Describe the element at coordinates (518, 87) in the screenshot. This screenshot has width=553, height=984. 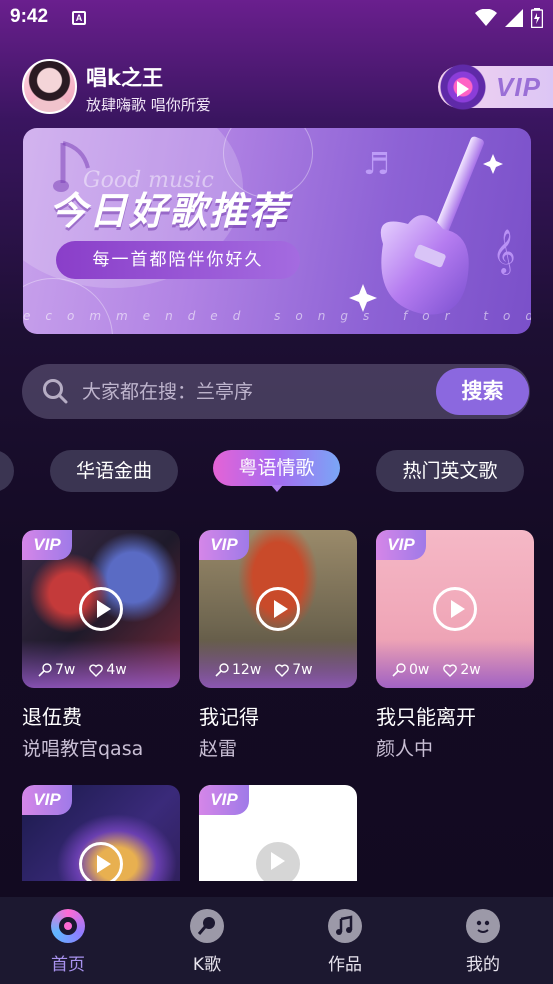
I see `vip-label: VIP` at that location.